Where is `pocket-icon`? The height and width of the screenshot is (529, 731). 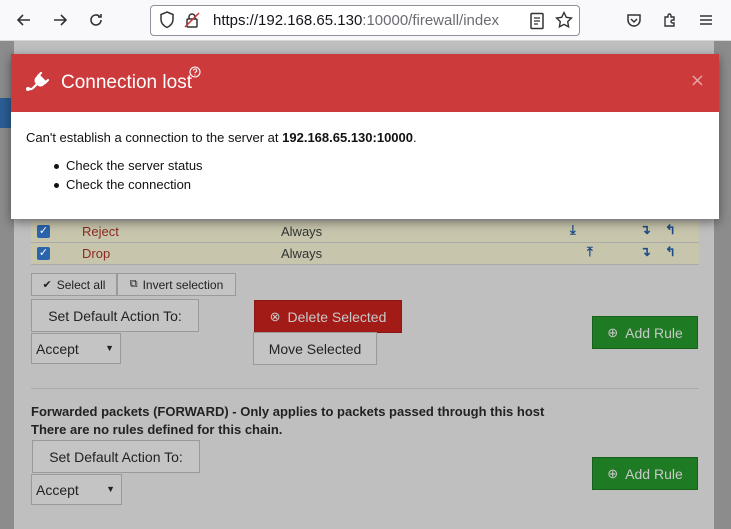
pocket-icon is located at coordinates (634, 20).